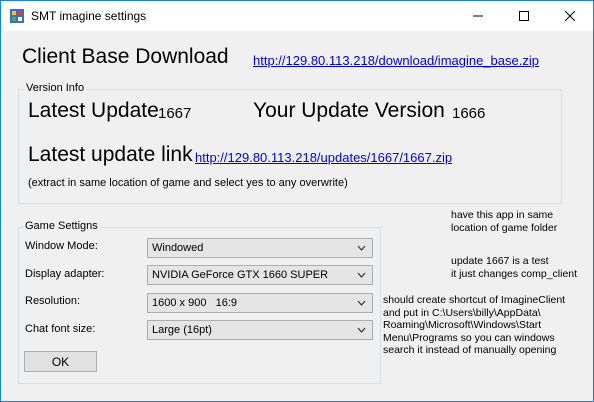 This screenshot has height=402, width=594. What do you see at coordinates (89, 16) in the screenshot?
I see `window-title: SMT imagine settings` at bounding box center [89, 16].